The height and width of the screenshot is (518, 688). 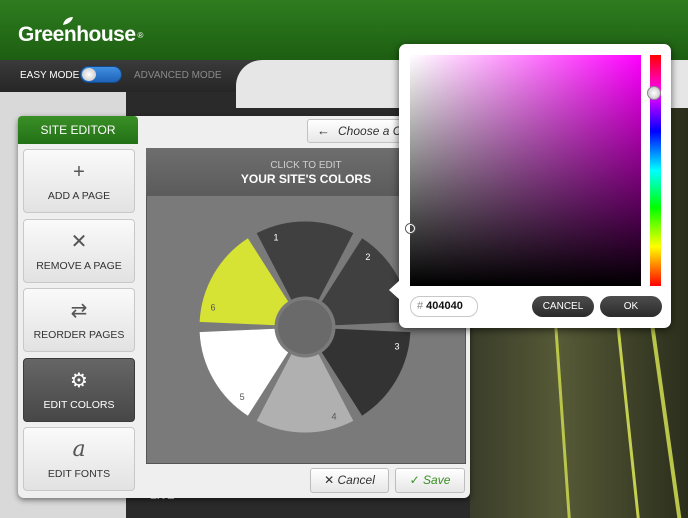 I want to click on mode-toggle-knob, so click(x=89, y=74).